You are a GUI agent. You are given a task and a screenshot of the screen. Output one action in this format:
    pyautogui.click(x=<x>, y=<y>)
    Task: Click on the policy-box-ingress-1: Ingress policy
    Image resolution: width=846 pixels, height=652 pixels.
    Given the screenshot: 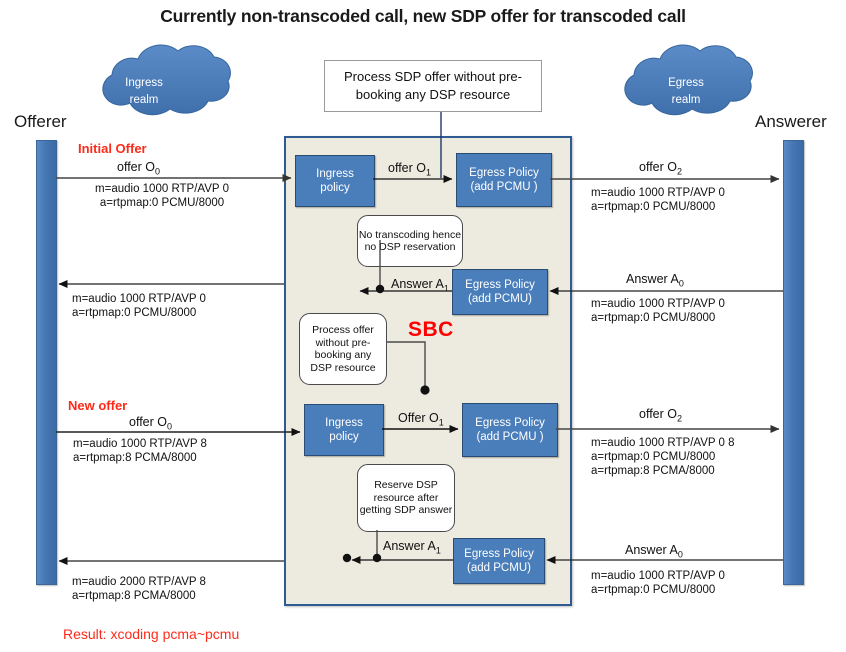 What is the action you would take?
    pyautogui.click(x=335, y=181)
    